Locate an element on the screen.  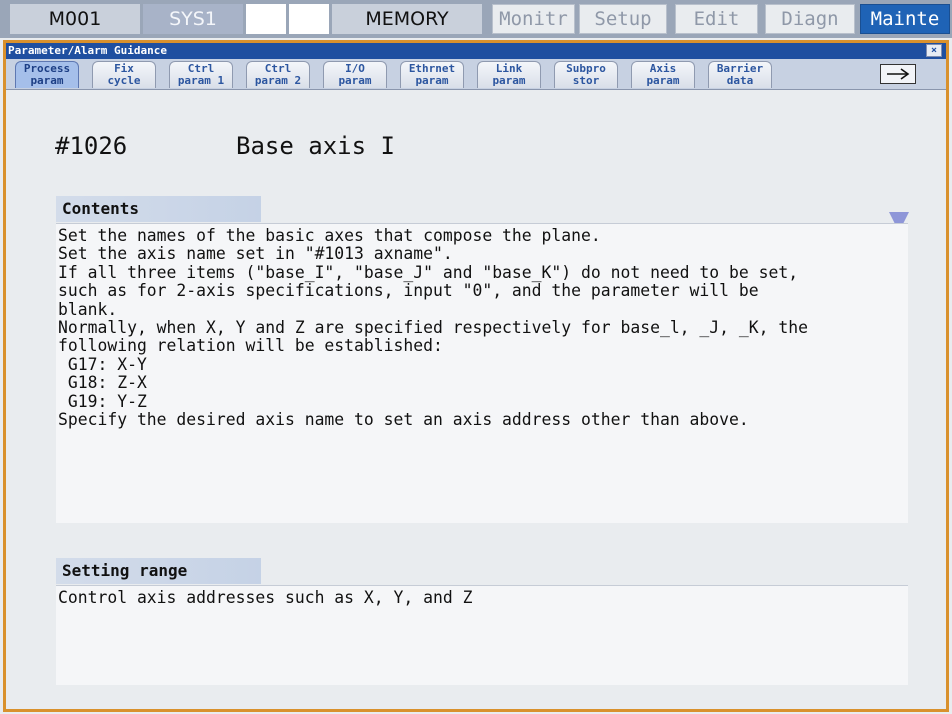
tab-axis-param: Axis param is located at coordinates (663, 74).